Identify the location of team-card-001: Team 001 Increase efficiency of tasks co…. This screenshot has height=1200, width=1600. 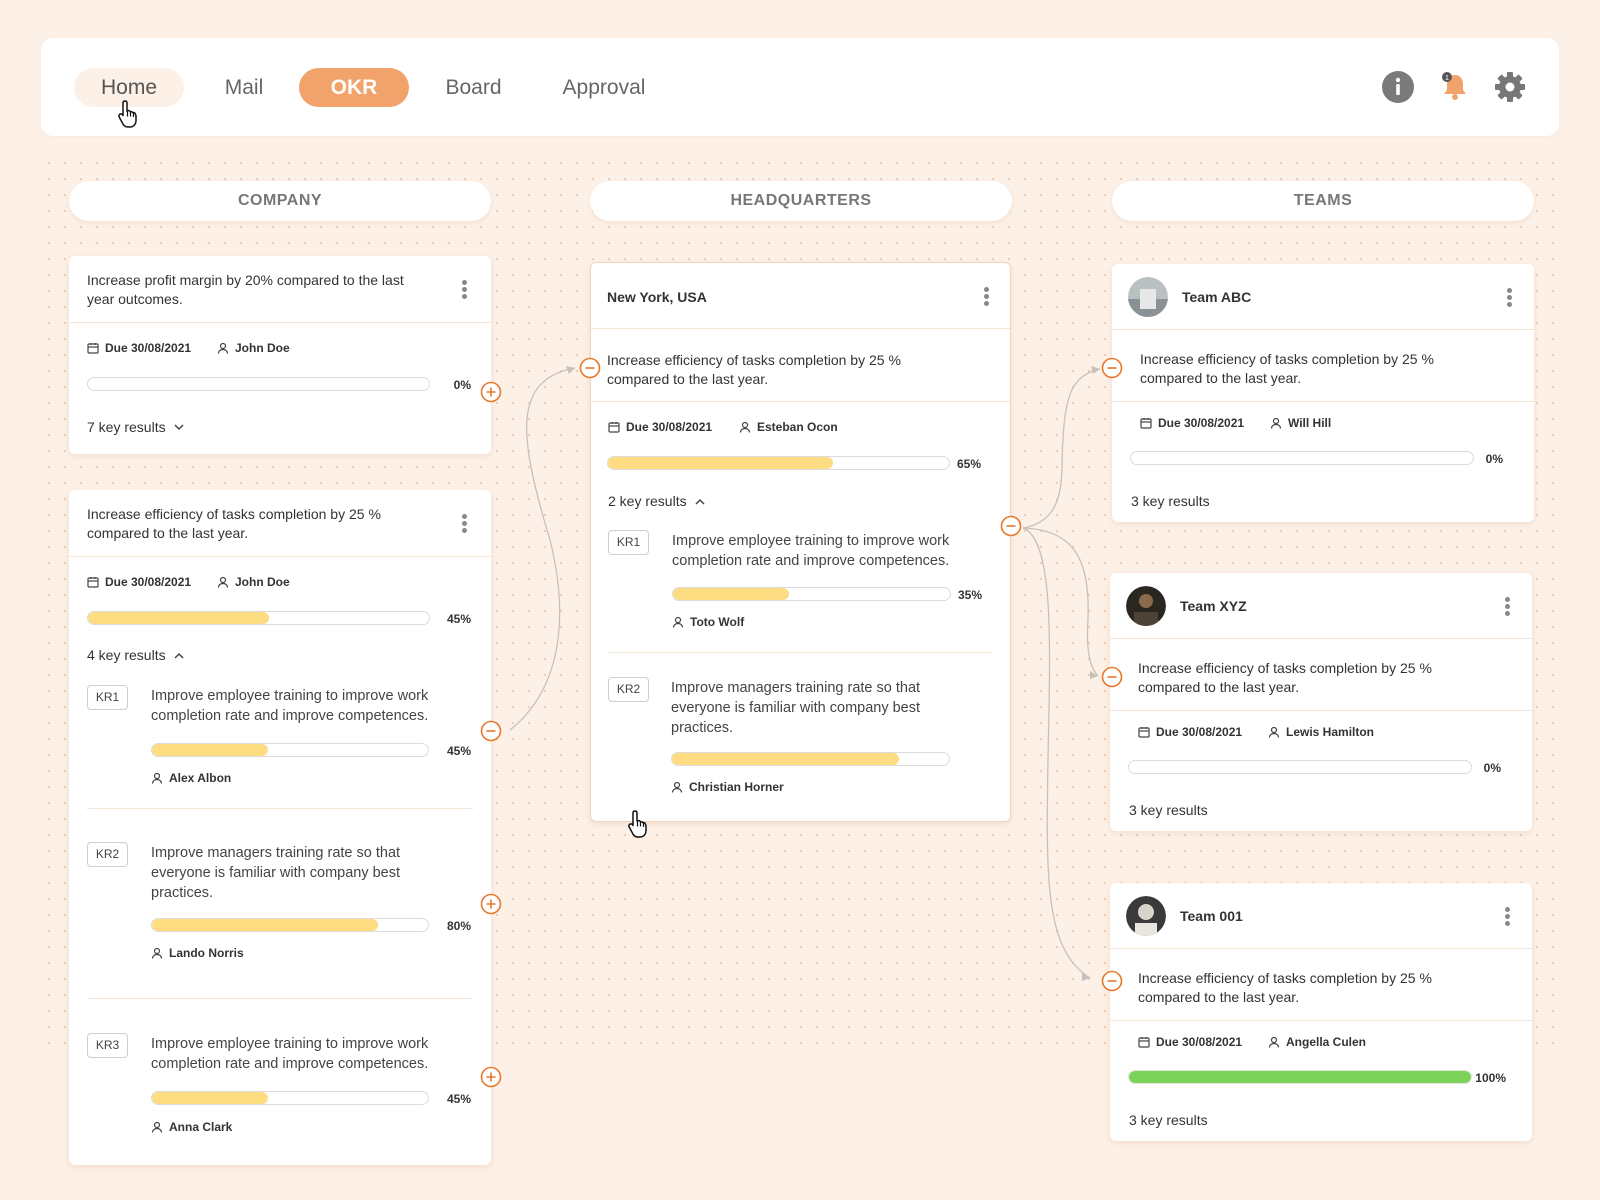
(1321, 1012).